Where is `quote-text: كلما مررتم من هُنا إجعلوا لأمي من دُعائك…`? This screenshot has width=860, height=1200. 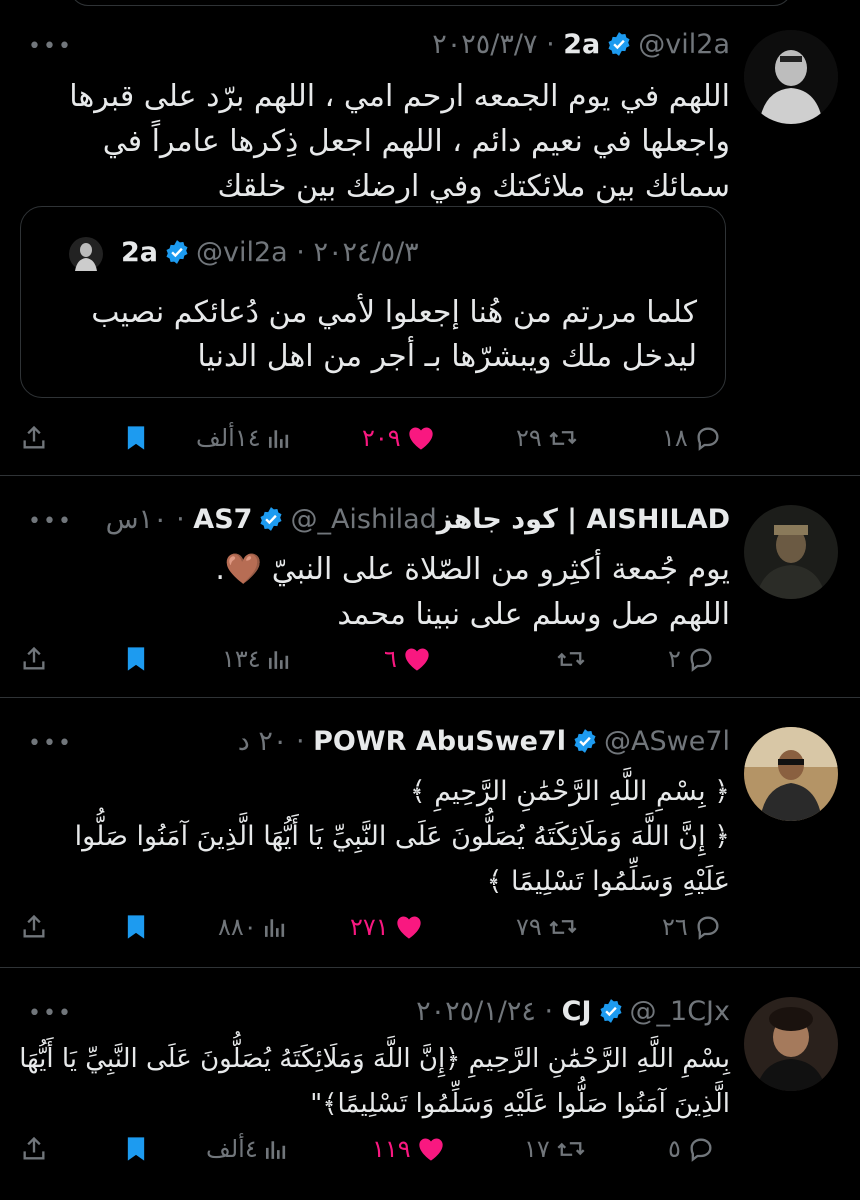
quote-text: كلما مررتم من هُنا إجعلوا لأمي من دُعائك… is located at coordinates (394, 335).